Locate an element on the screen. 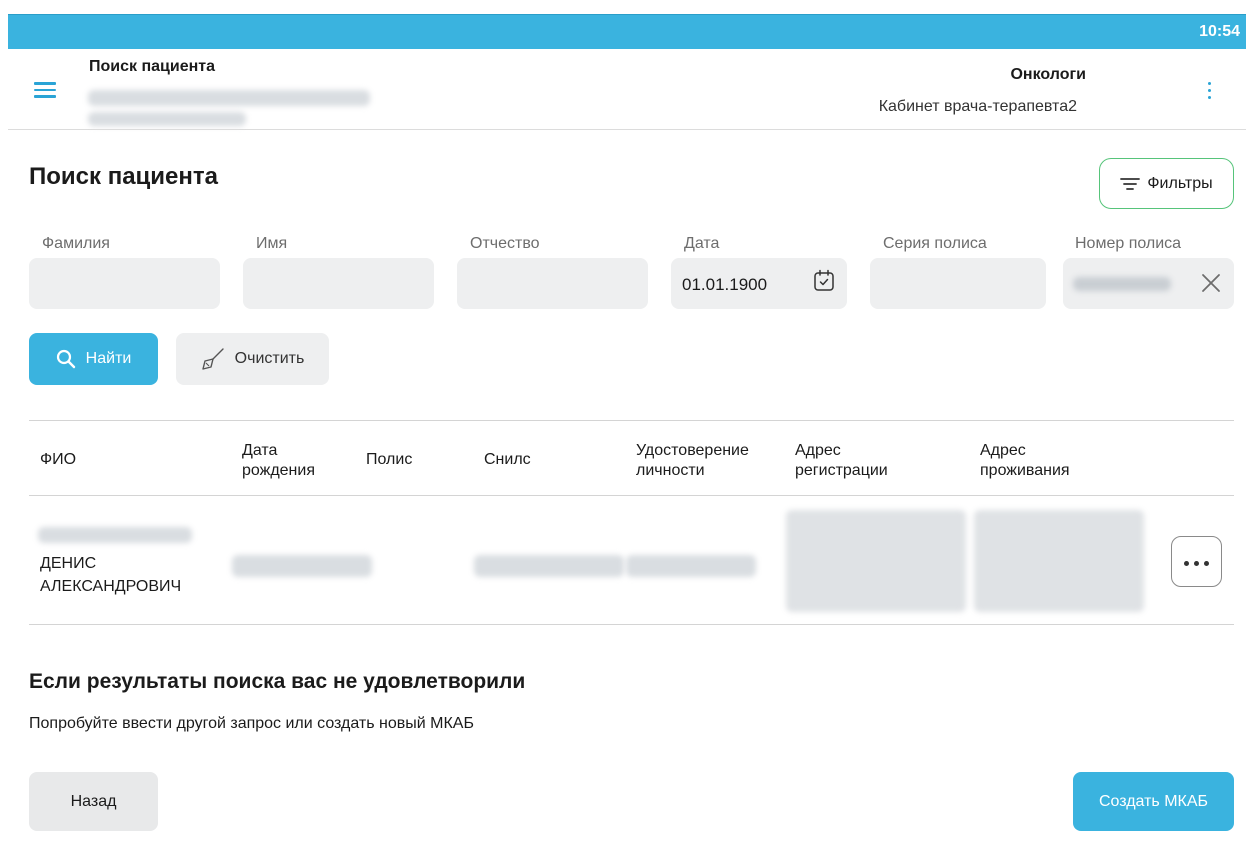  col-live-address: Адрес проживания is located at coordinates (1025, 460).